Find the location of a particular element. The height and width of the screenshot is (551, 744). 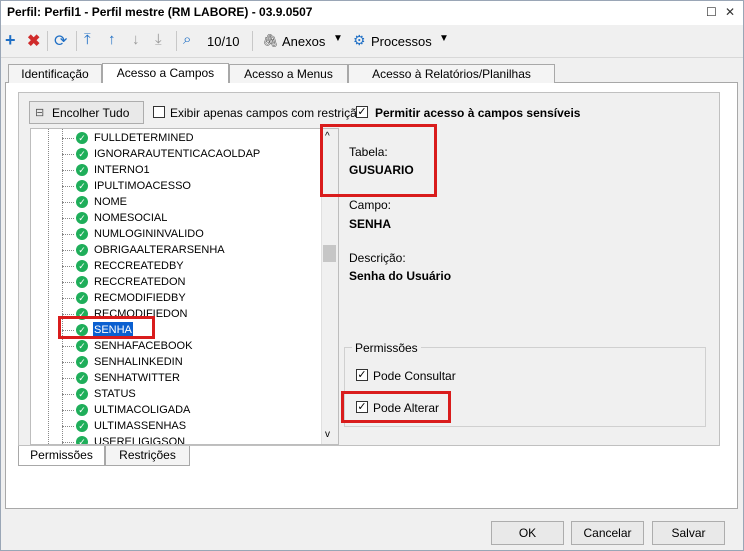

tree-item: ✓ RECCREATEDON is located at coordinates (176, 282).